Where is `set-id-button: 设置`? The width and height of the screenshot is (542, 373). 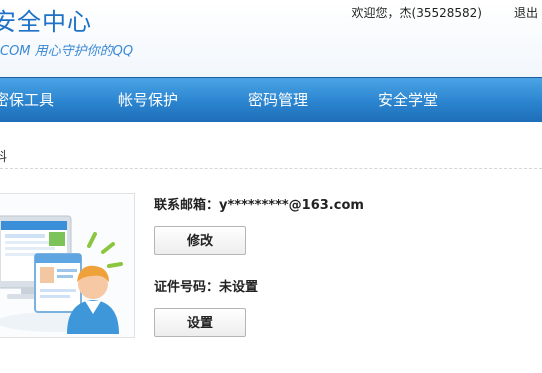
set-id-button: 设置 is located at coordinates (200, 322).